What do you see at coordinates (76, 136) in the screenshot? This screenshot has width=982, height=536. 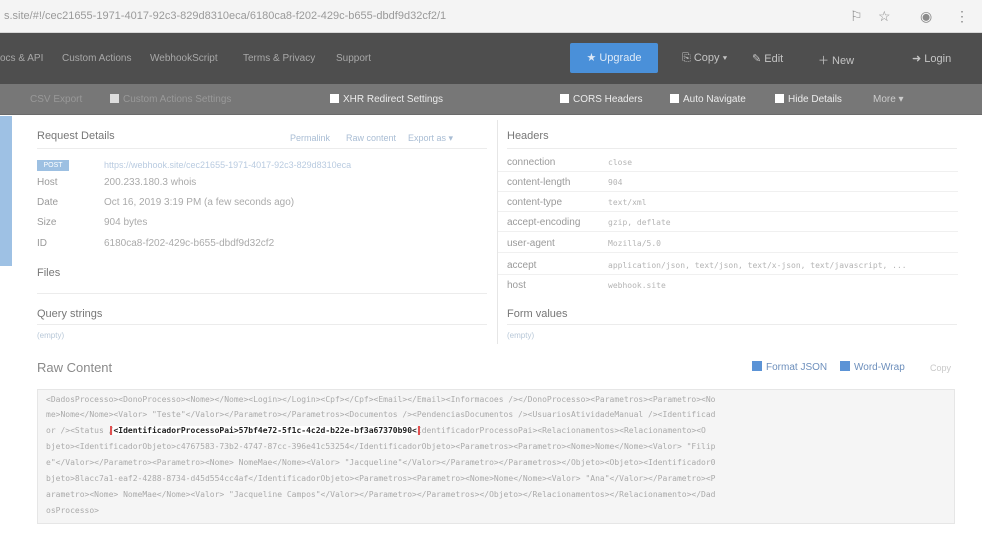 I see `request-details-title: Request Details` at bounding box center [76, 136].